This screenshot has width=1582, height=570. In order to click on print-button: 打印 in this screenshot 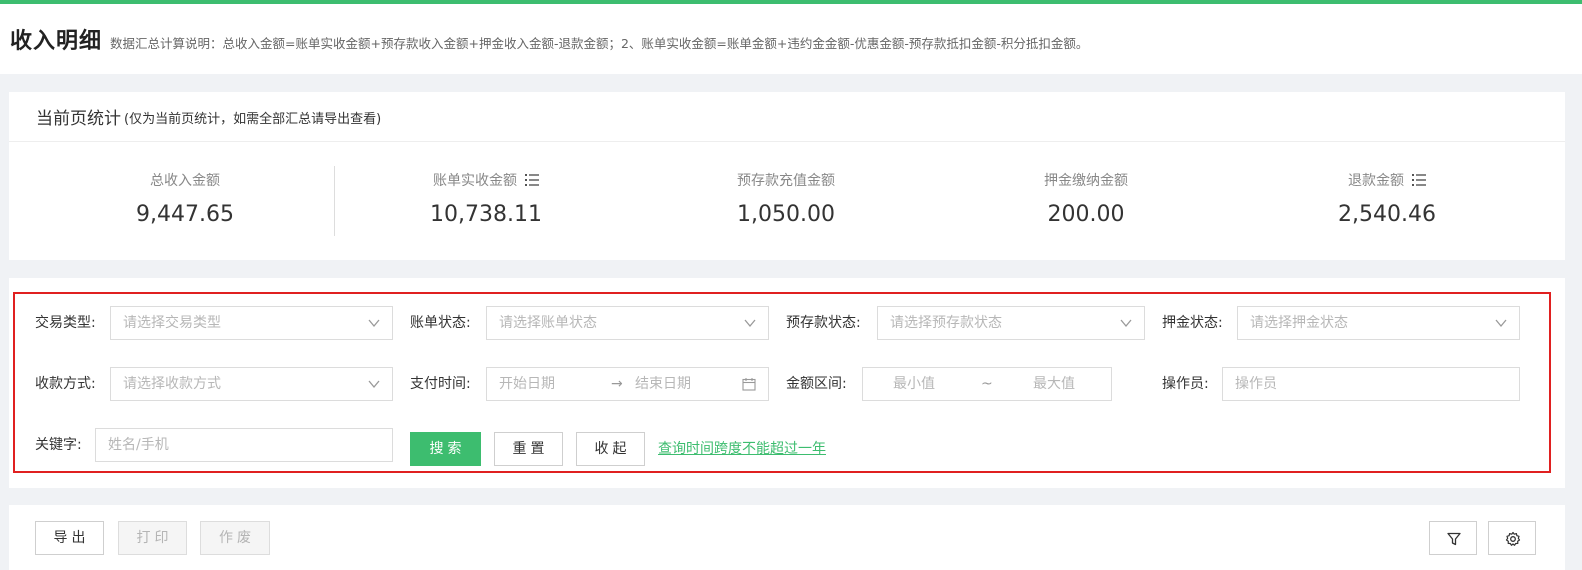, I will do `click(152, 538)`.